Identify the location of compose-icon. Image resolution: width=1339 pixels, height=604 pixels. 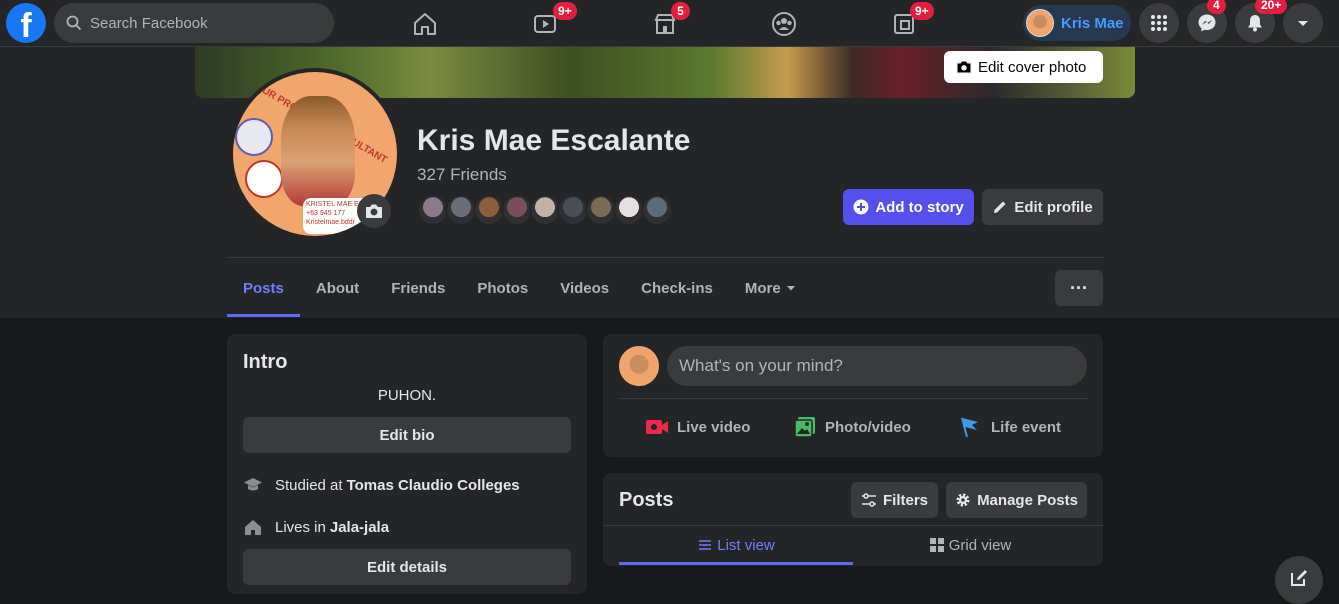
(1299, 578).